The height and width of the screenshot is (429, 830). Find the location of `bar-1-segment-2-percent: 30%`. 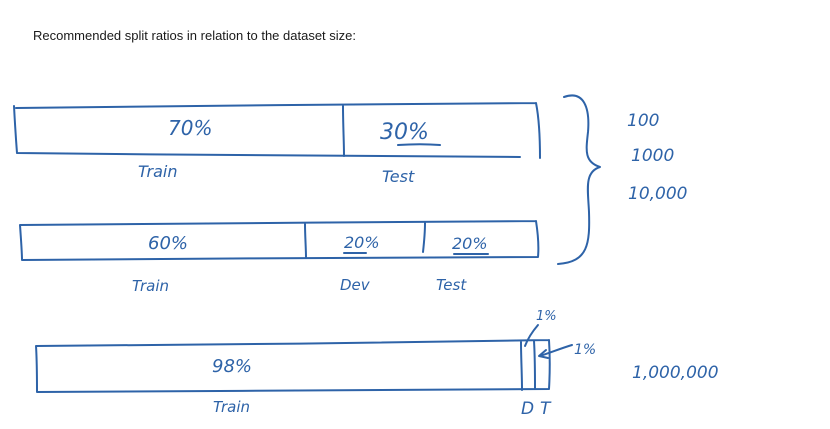

bar-1-segment-2-percent: 30% is located at coordinates (404, 132).